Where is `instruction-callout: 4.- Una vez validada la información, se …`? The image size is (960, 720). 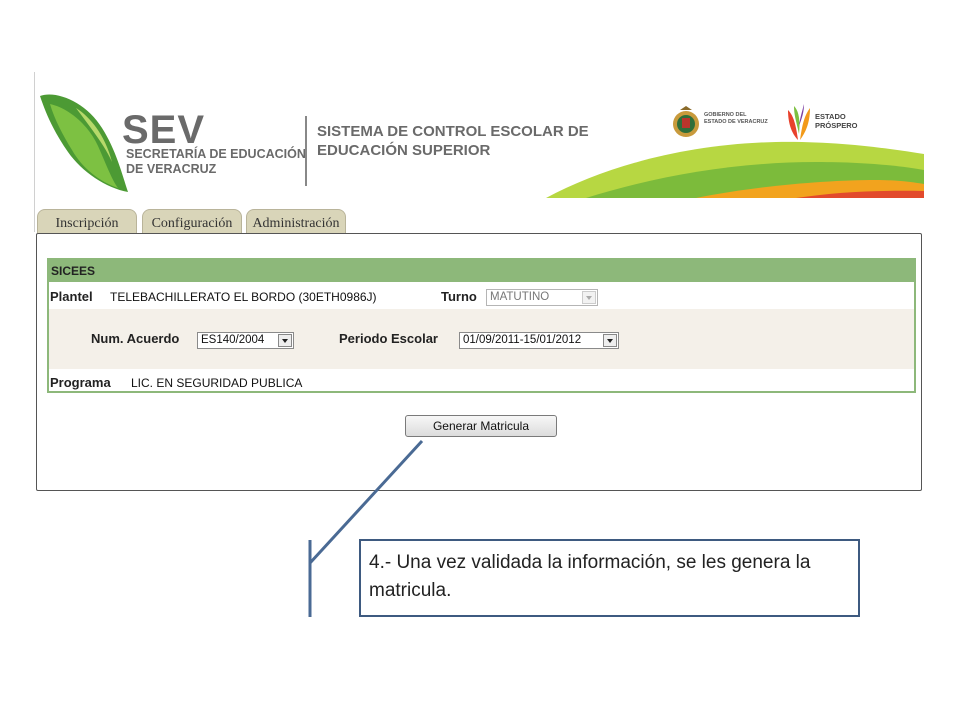
instruction-callout: 4.- Una vez validada la información, se … is located at coordinates (609, 578).